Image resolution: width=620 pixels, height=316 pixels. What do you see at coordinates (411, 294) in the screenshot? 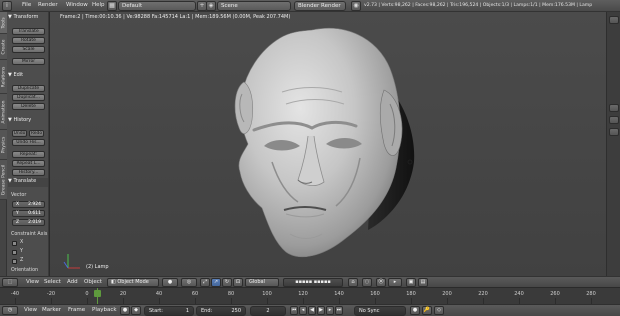
I see `timeline-tick-label: 180` at bounding box center [411, 294].